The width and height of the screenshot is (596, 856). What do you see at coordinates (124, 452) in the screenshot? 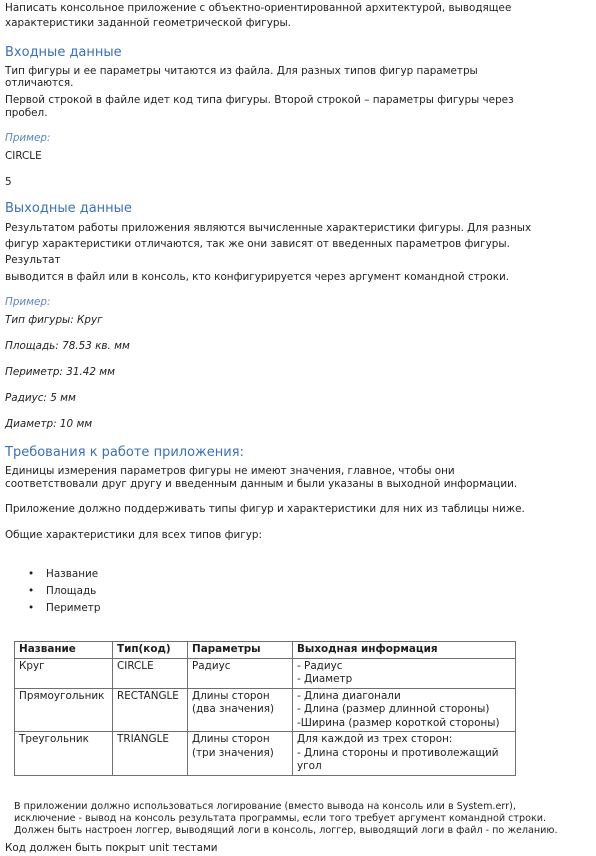
I see `requirements-heading: Требования к работе приложения:` at bounding box center [124, 452].